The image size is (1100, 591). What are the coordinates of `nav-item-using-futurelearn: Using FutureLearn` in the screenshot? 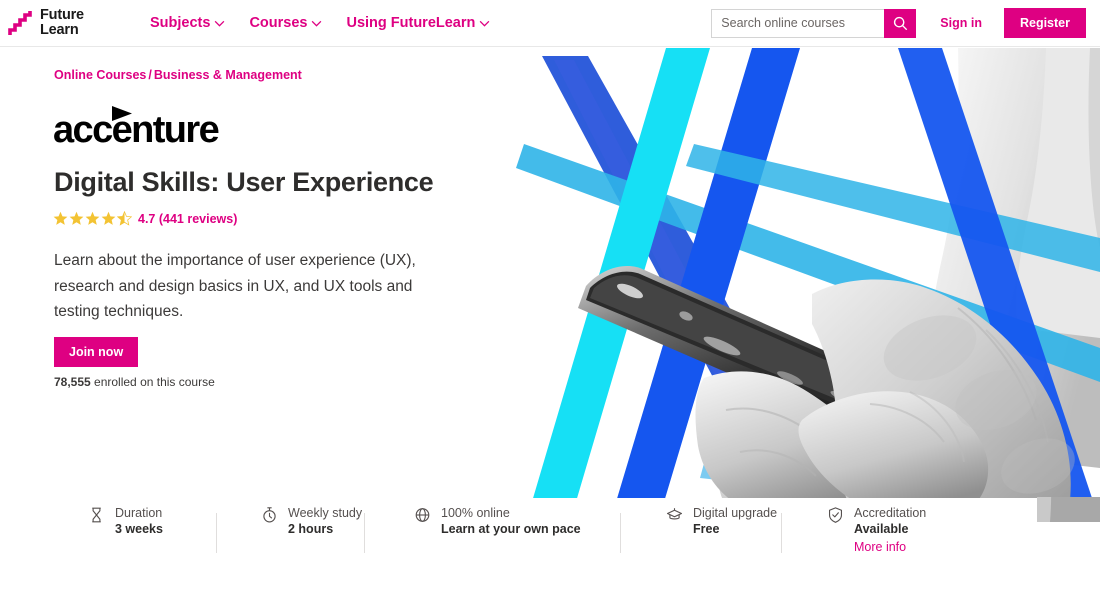 It's located at (418, 23).